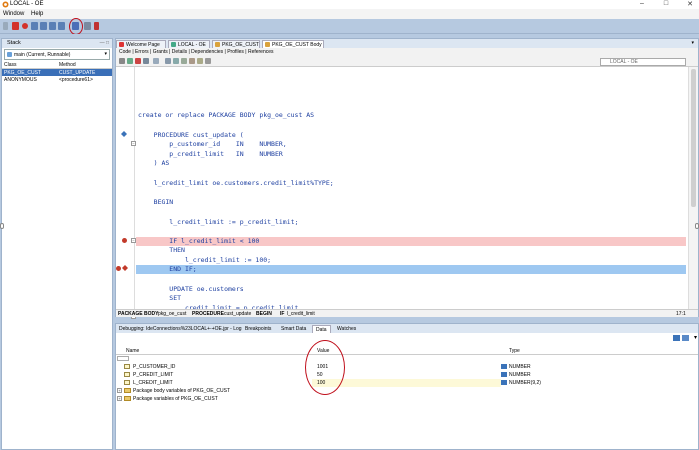  I want to click on thread-icon, so click(9, 54).